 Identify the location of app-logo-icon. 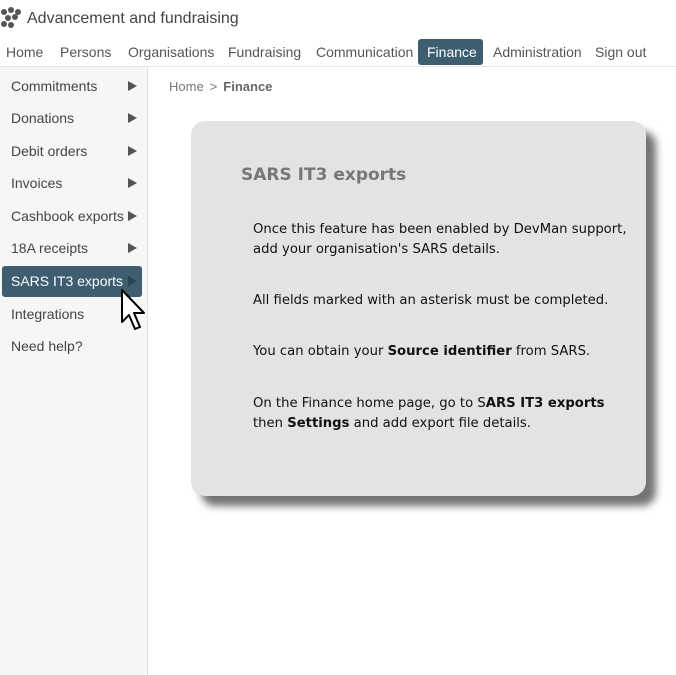
(11, 17).